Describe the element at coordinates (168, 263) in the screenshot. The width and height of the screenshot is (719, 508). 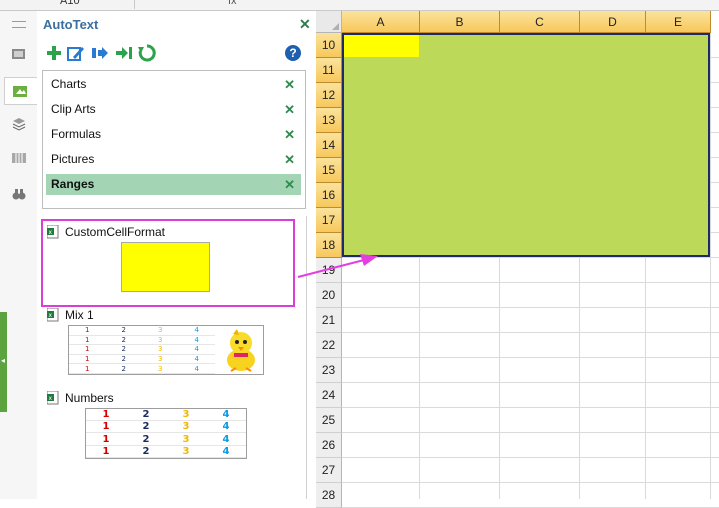
I see `customcellformat-highlight-box` at that location.